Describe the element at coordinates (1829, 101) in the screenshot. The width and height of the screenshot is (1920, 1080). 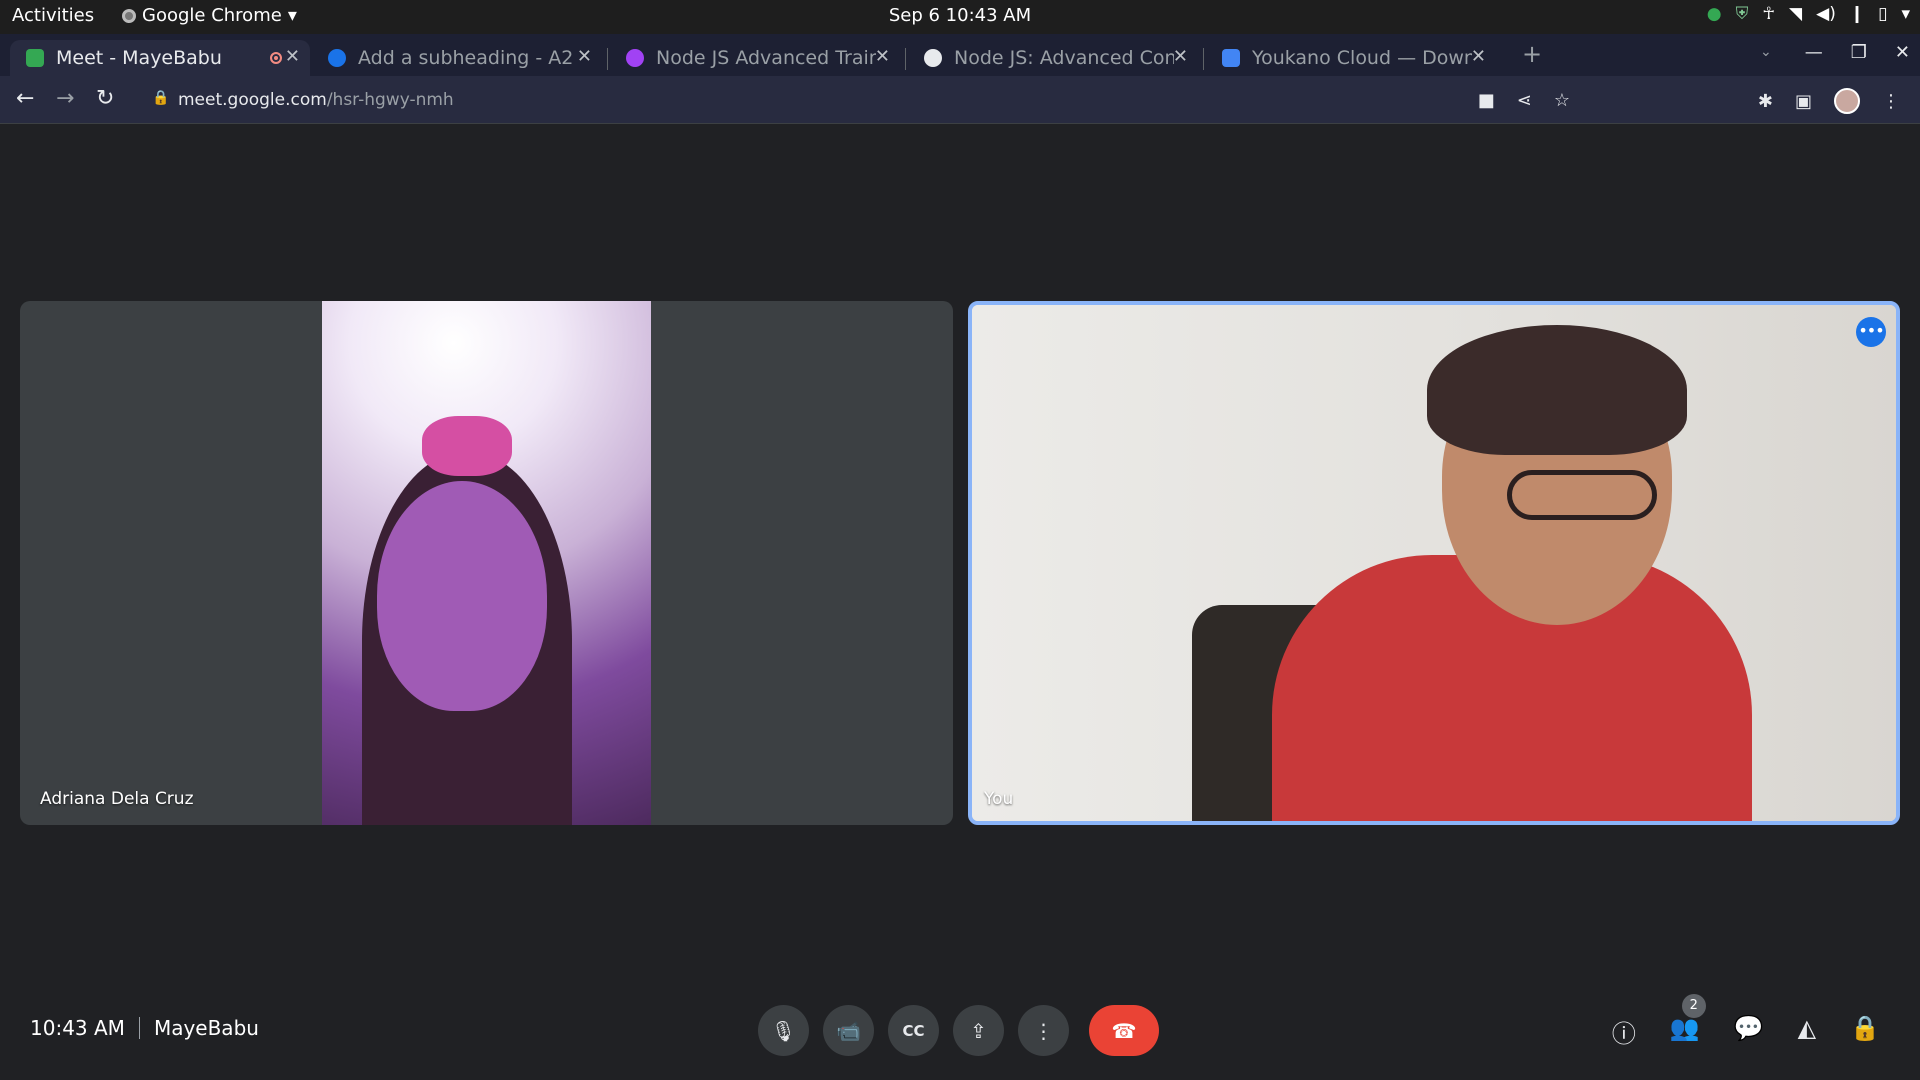
I see `toolbar-right-icons: ✱ ▣ ⋮` at that location.